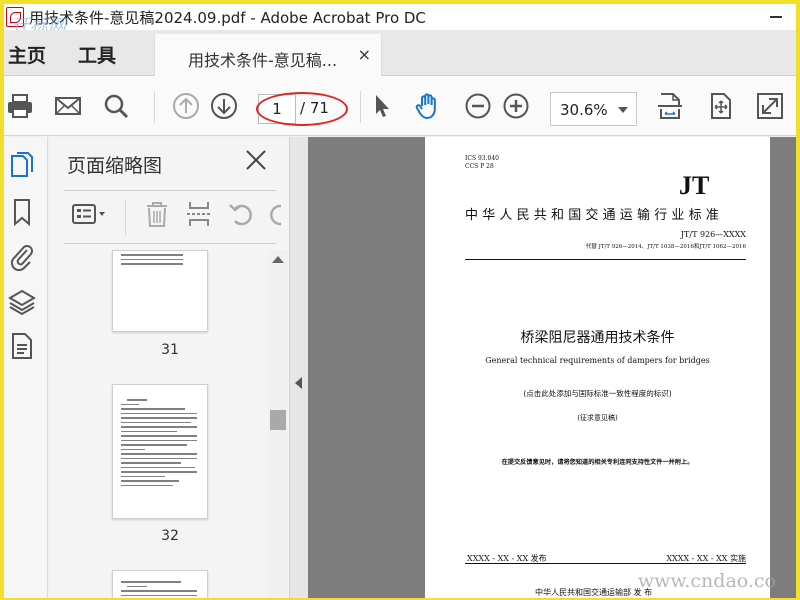 The width and height of the screenshot is (800, 600). What do you see at coordinates (597, 462) in the screenshot?
I see `patent-notice: 在提交反馈意见时，请将您知道的相关专利连同支持性文件一并附上。` at bounding box center [597, 462].